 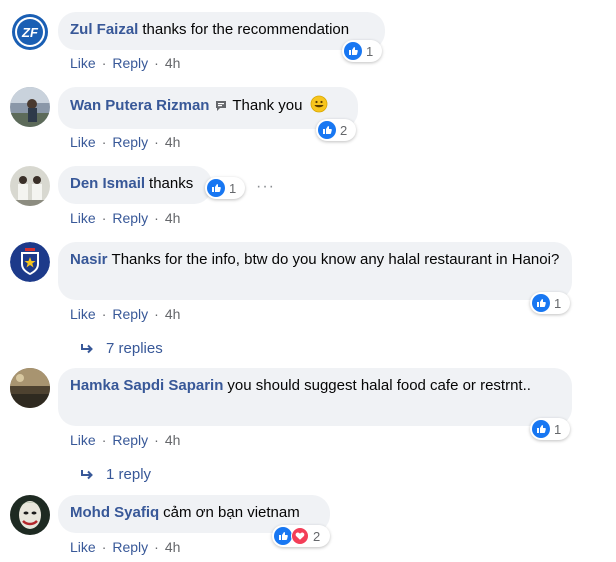 I want to click on comment-author: Wan Putera Rizman, so click(x=139, y=105).